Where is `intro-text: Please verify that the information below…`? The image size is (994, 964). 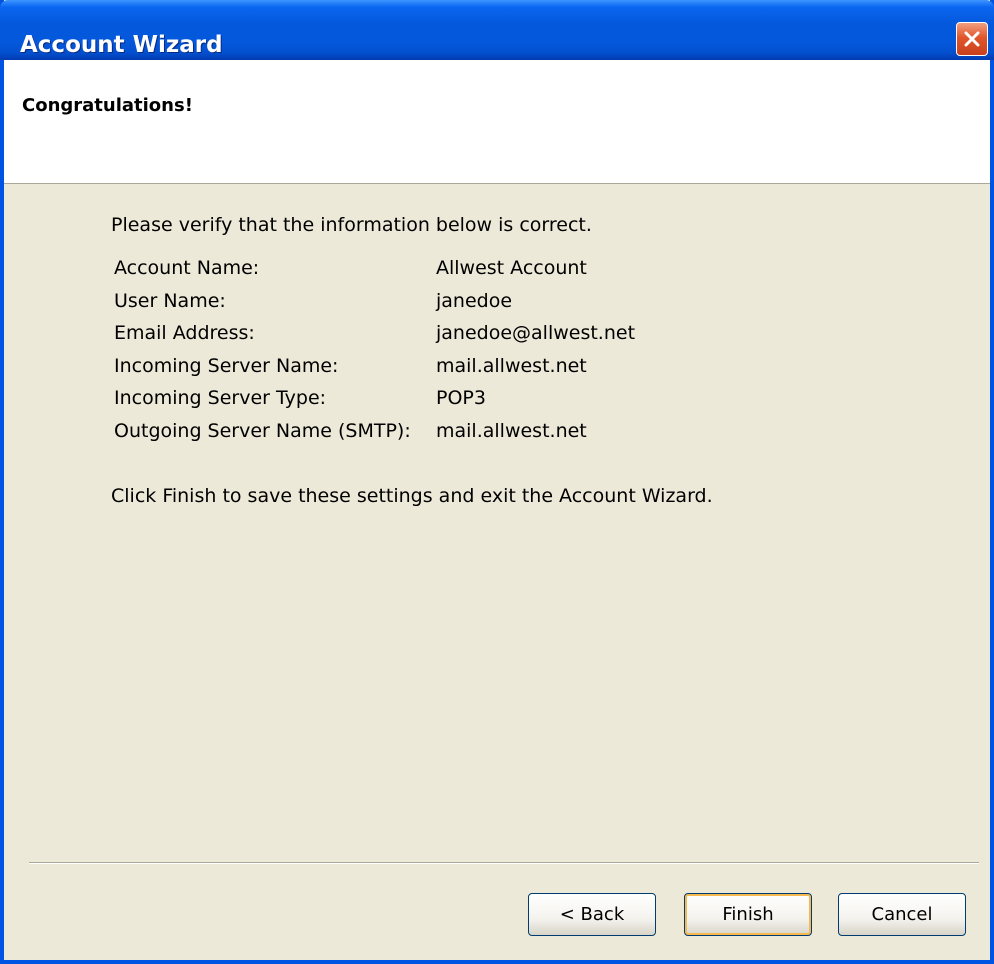 intro-text: Please verify that the information below… is located at coordinates (351, 225).